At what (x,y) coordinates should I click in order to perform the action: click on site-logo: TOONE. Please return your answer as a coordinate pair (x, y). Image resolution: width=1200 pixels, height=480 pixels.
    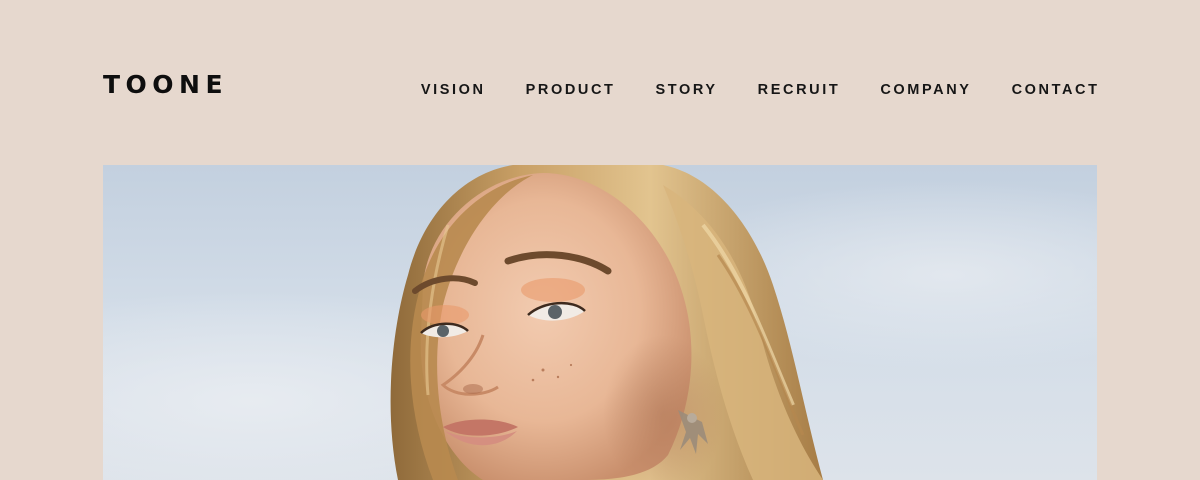
    Looking at the image, I should click on (165, 85).